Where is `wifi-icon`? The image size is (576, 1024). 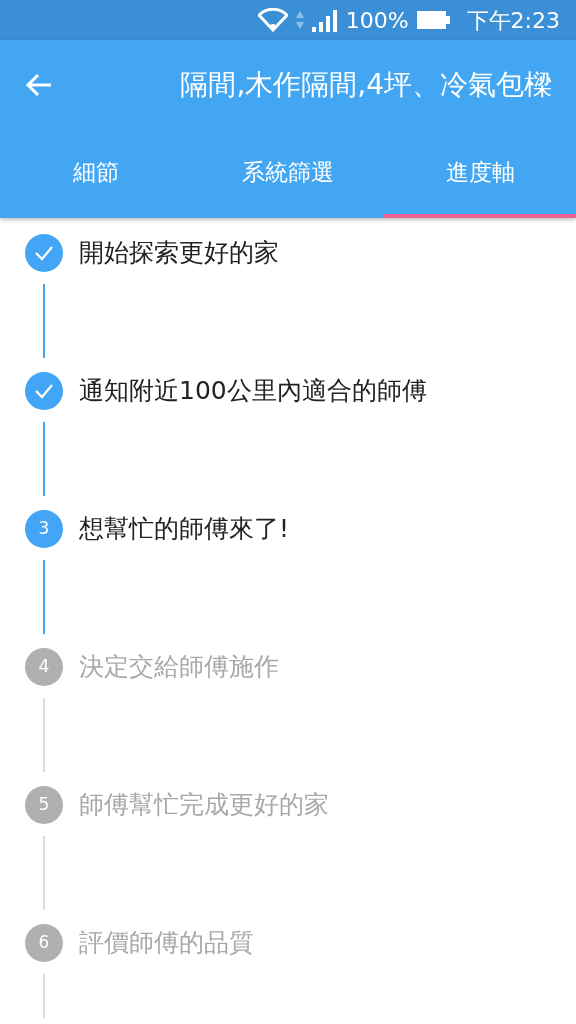 wifi-icon is located at coordinates (272, 20).